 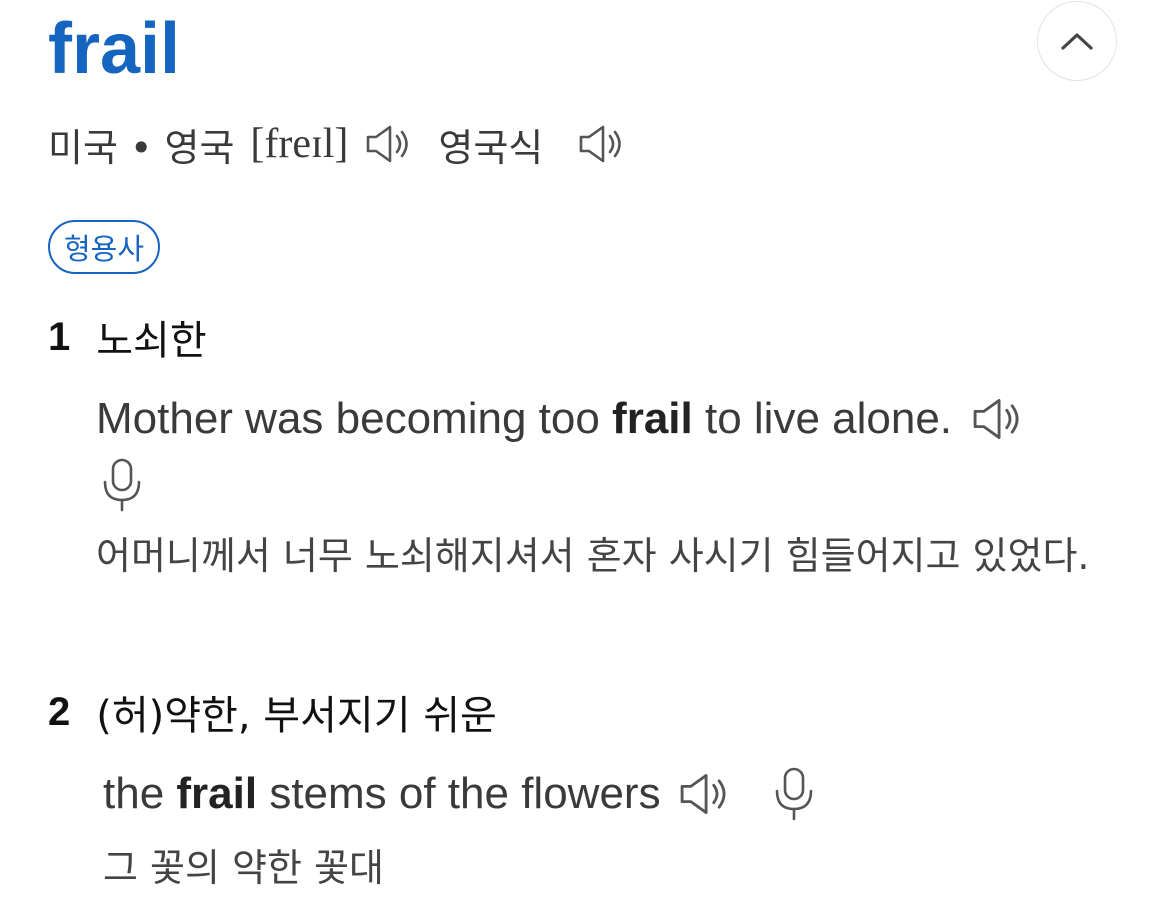 I want to click on example-text: Mother was becoming too, so click(x=354, y=418).